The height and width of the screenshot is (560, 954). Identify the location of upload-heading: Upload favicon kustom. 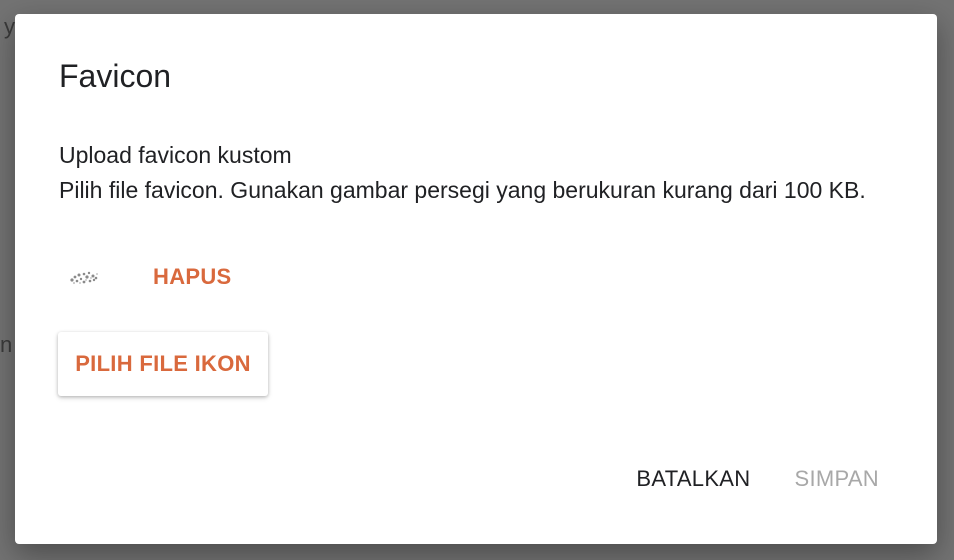
(175, 155).